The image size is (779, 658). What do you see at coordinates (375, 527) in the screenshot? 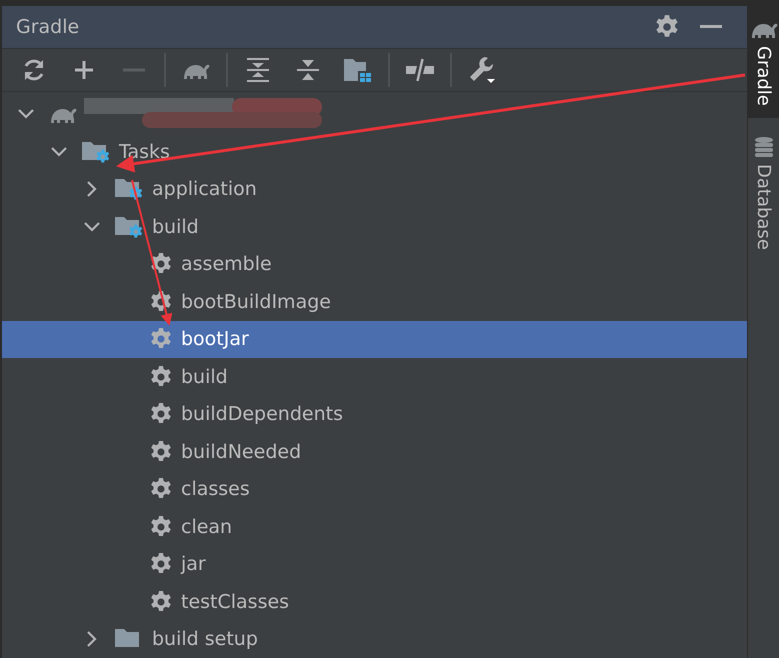
I see `tree-row: clean` at bounding box center [375, 527].